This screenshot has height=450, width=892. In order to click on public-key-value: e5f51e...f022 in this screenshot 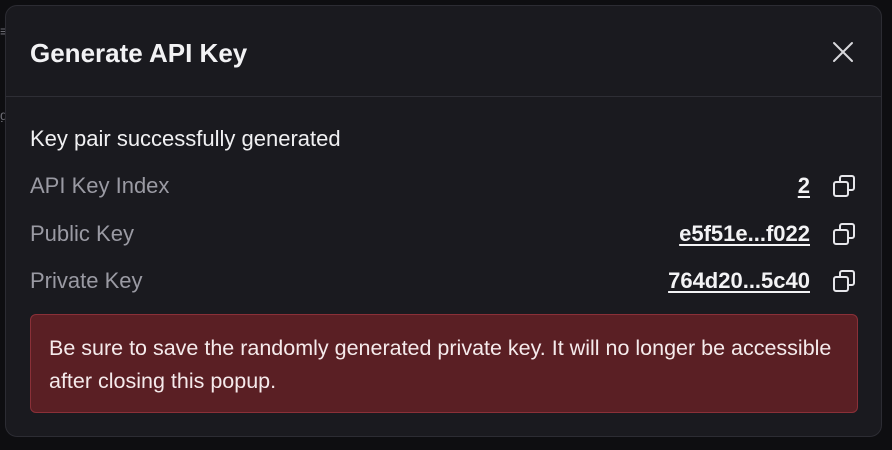, I will do `click(744, 234)`.